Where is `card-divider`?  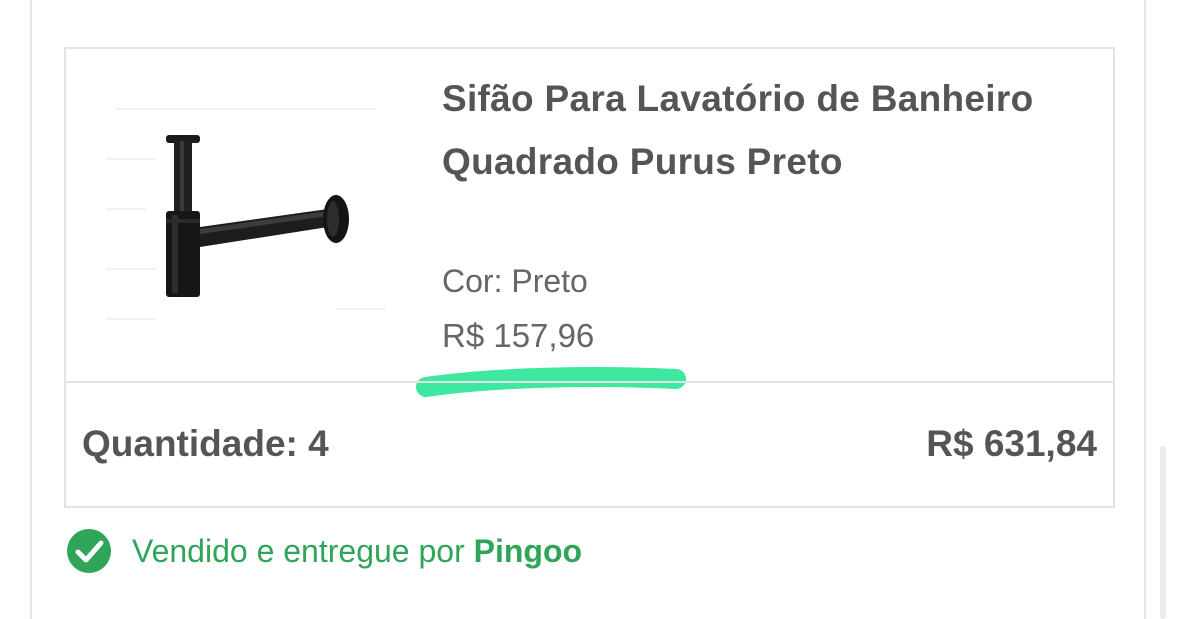
card-divider is located at coordinates (589, 382).